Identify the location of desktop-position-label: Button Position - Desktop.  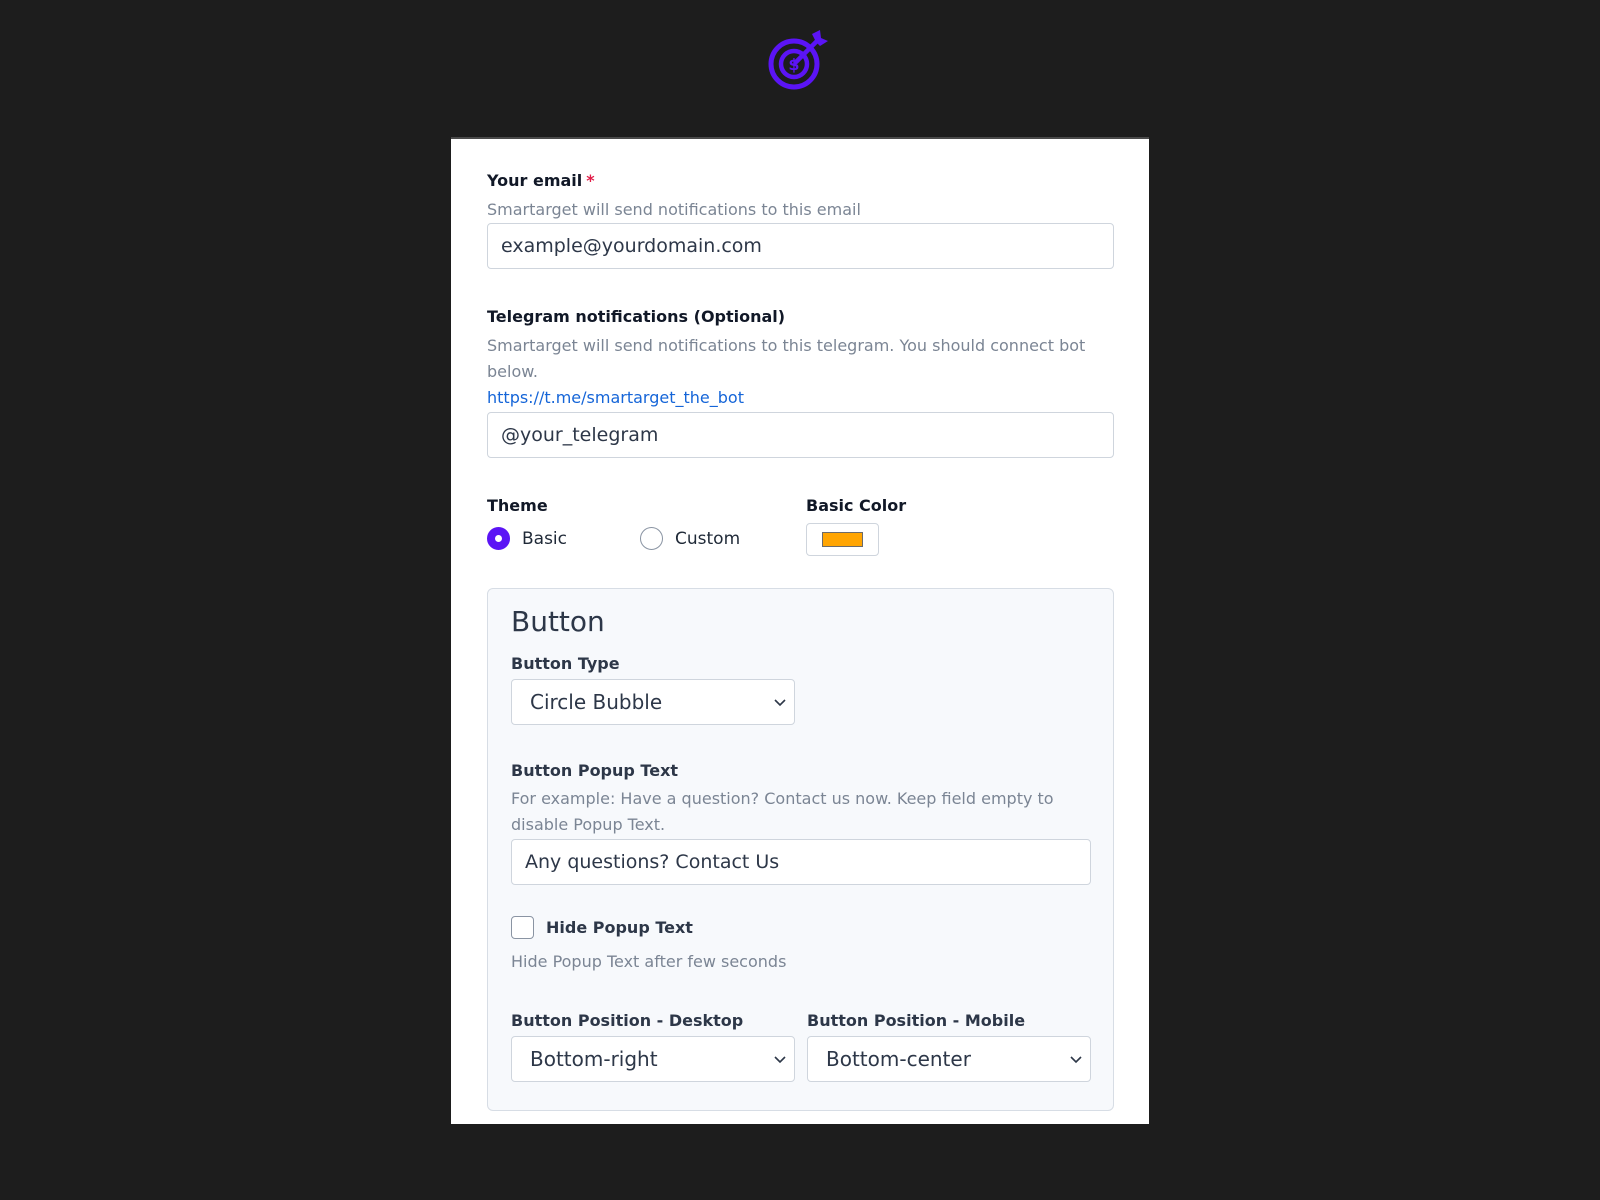
(627, 1020).